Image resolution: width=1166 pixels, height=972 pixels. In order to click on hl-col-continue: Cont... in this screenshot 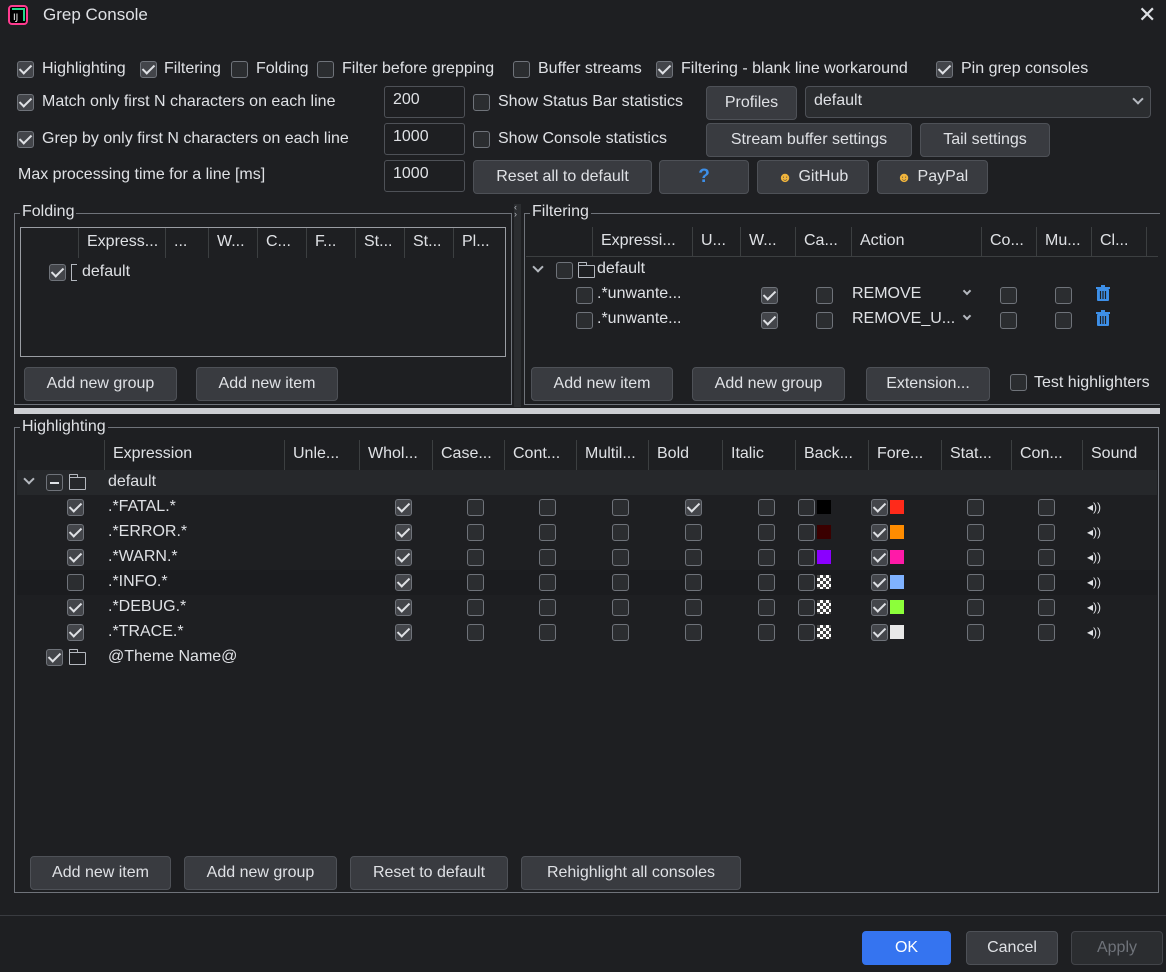, I will do `click(541, 455)`.